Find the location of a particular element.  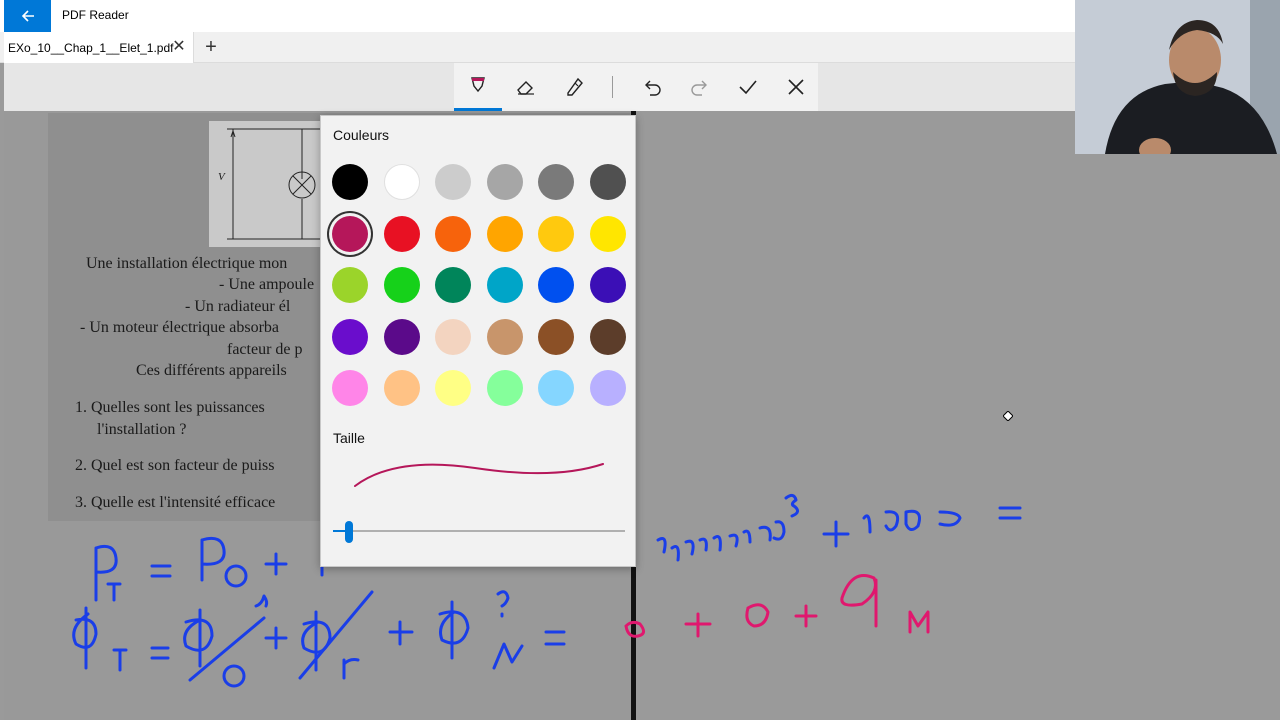

stroke-preview is located at coordinates (479, 475).